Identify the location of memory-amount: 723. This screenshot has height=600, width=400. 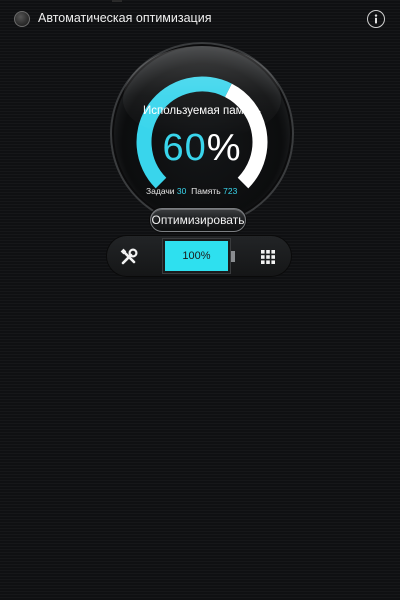
(230, 191).